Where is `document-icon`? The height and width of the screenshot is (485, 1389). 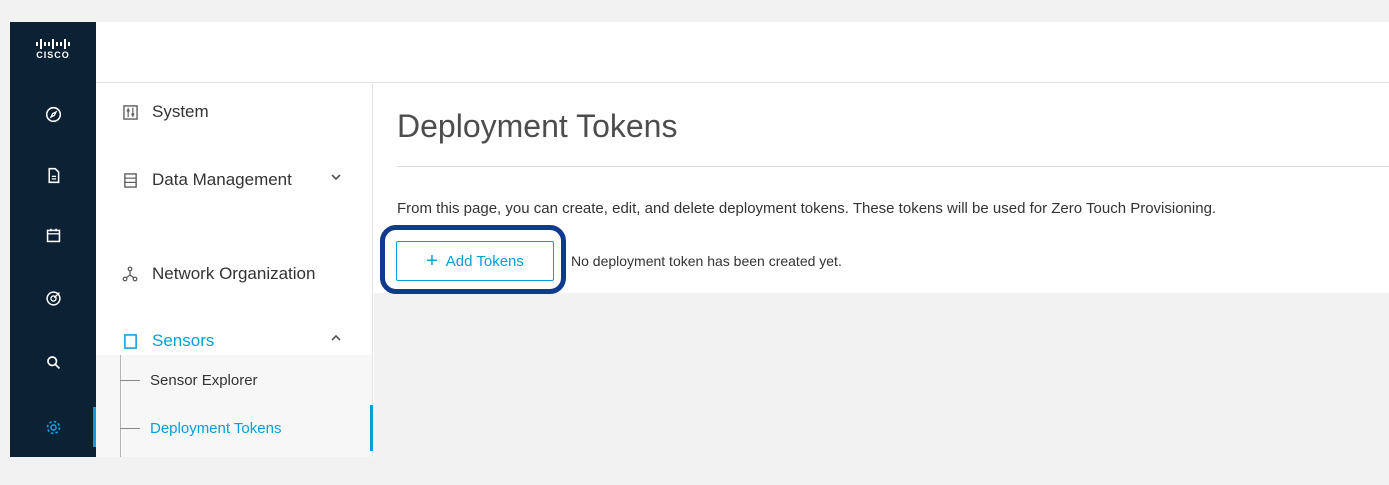
document-icon is located at coordinates (53, 175).